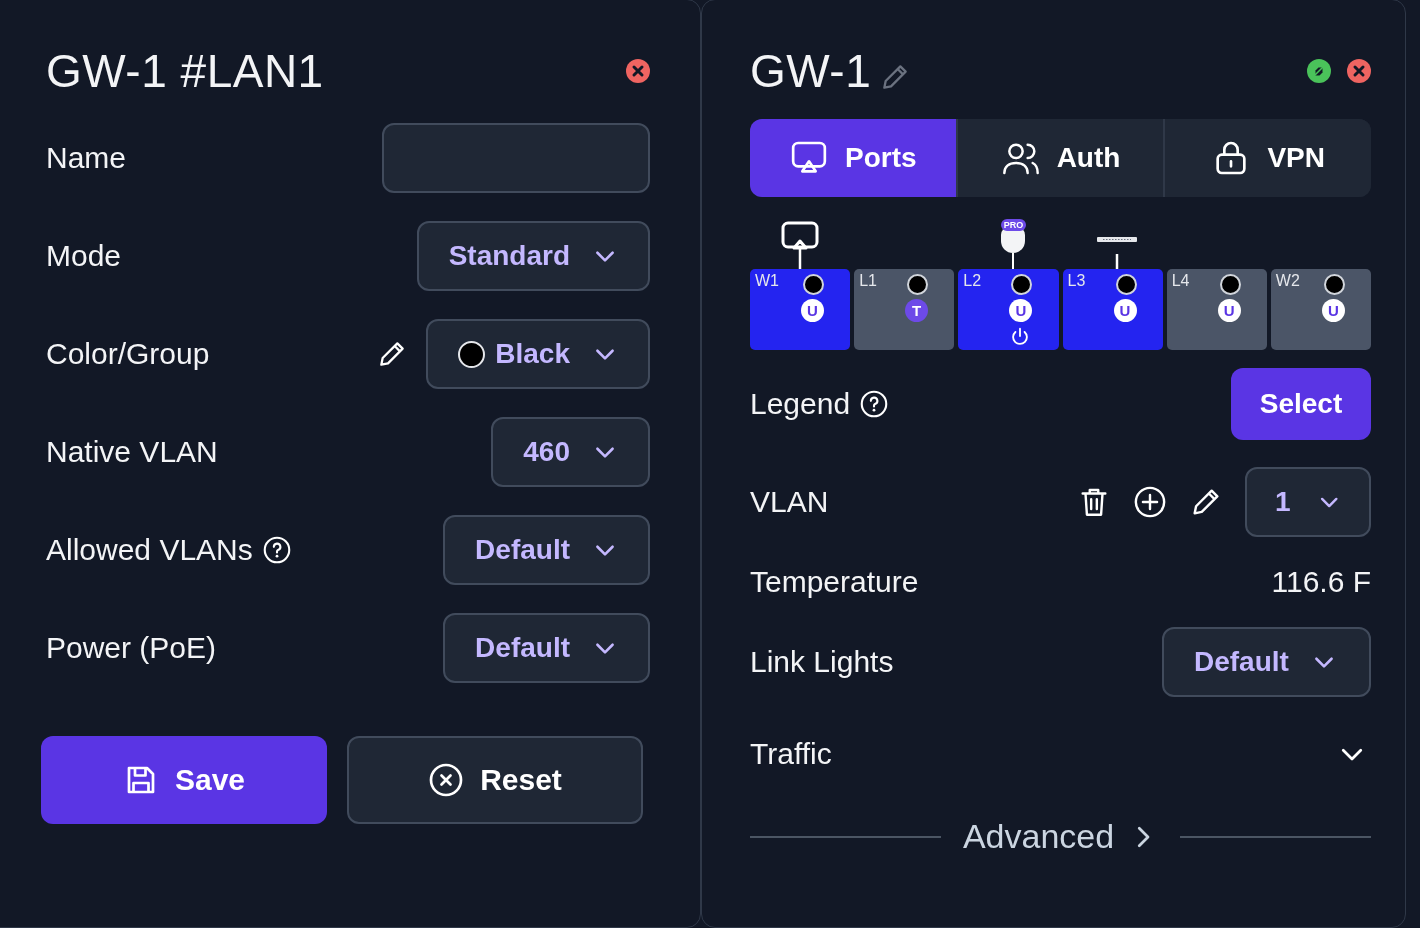 This screenshot has height=928, width=1420. What do you see at coordinates (904, 309) in the screenshot?
I see `port-tile: L1 T` at bounding box center [904, 309].